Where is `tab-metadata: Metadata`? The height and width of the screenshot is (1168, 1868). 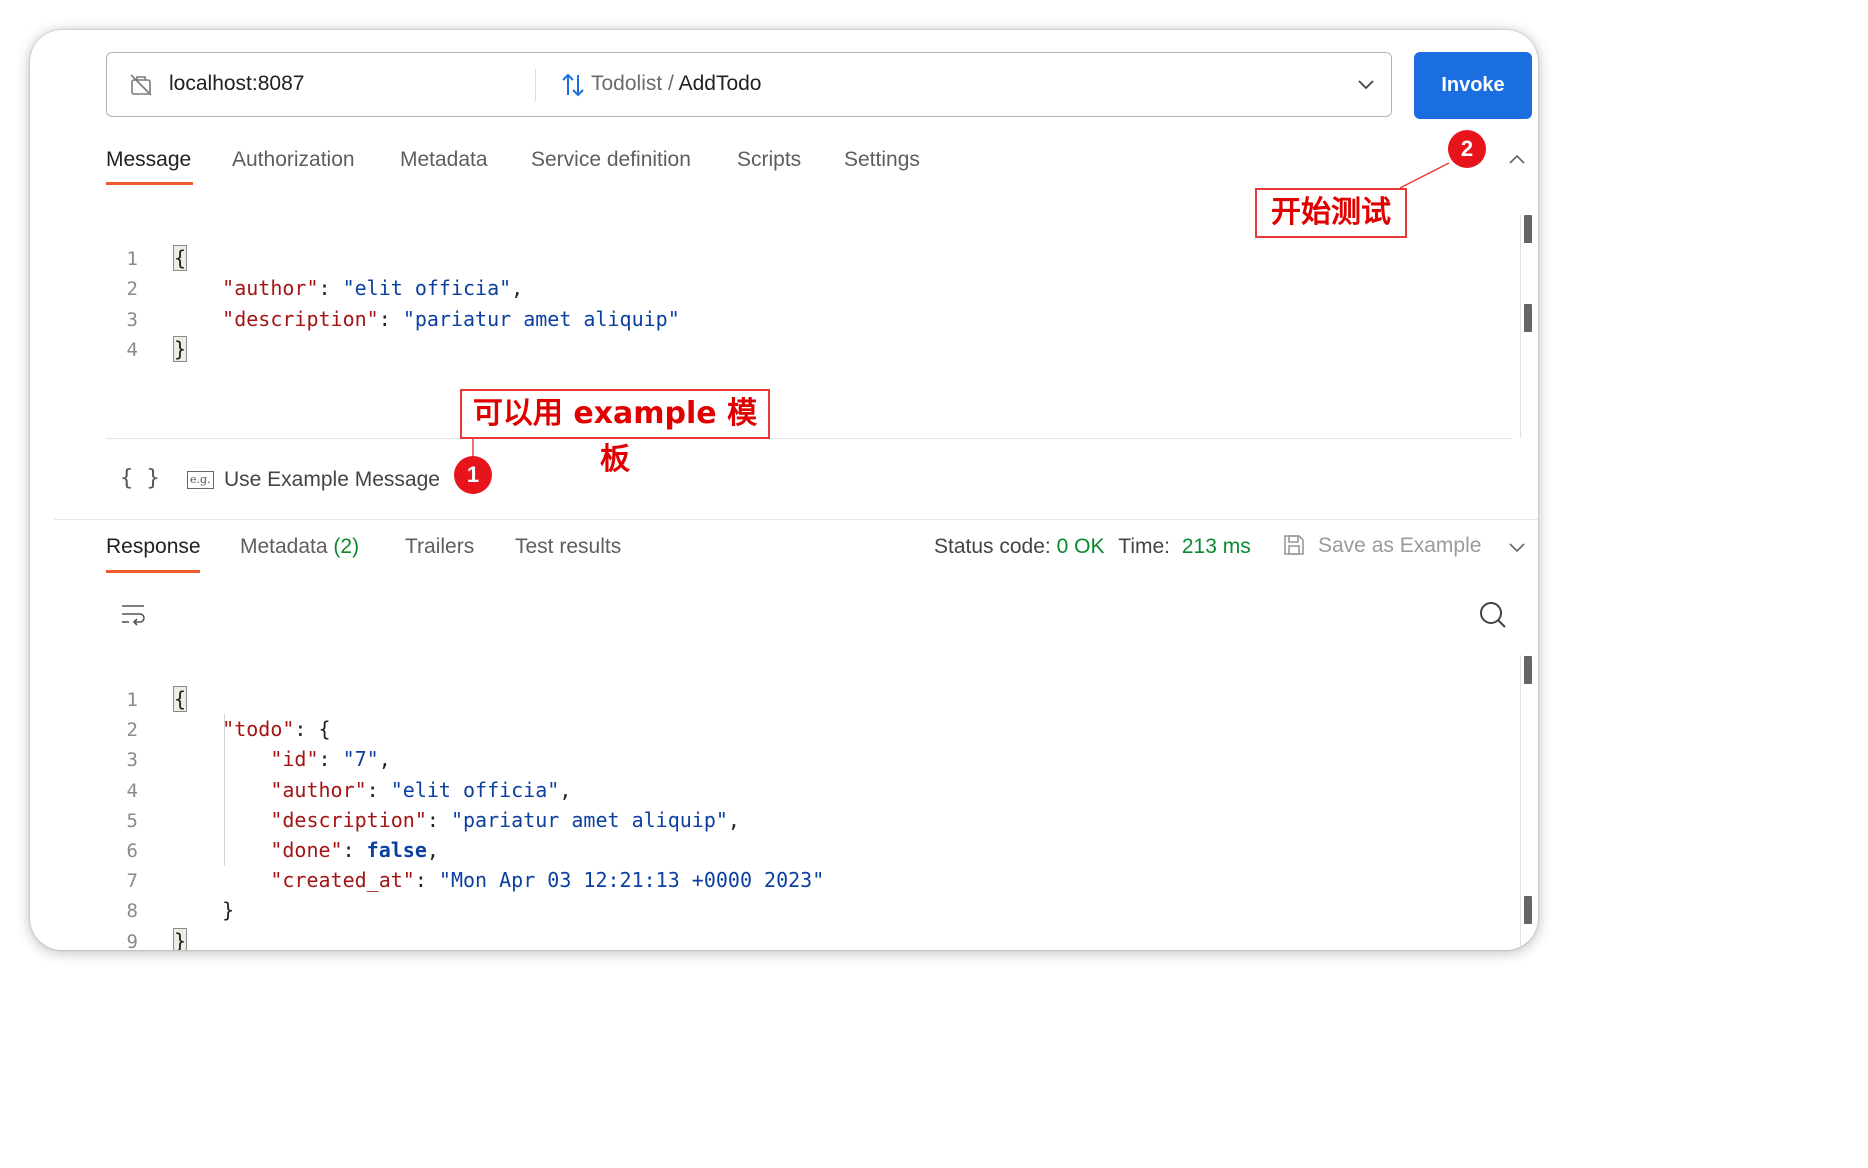 tab-metadata: Metadata is located at coordinates (444, 160).